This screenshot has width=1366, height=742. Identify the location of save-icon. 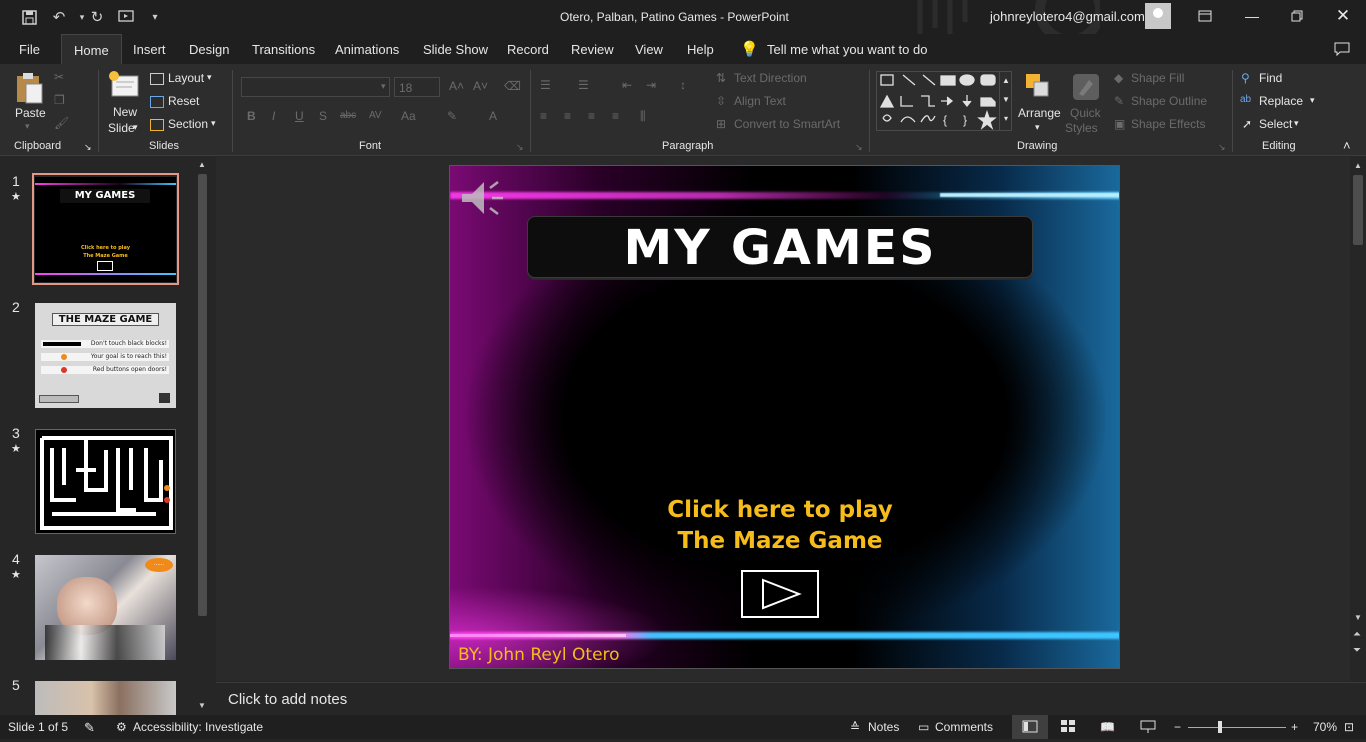
(29, 17).